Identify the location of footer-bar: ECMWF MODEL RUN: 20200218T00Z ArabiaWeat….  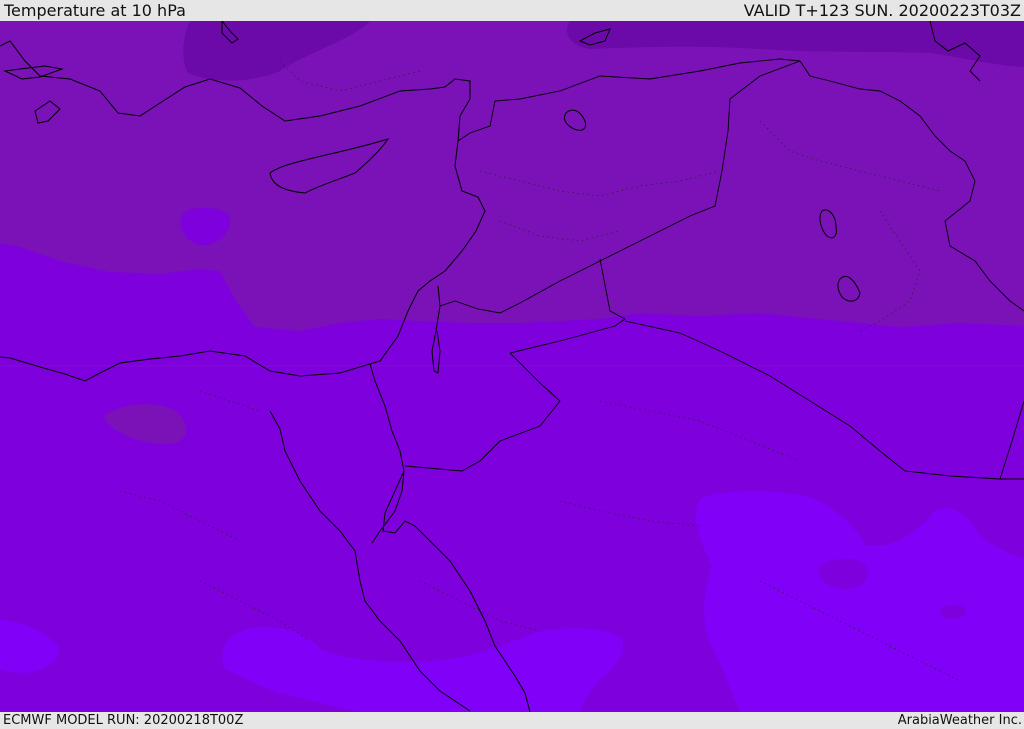
(512, 720).